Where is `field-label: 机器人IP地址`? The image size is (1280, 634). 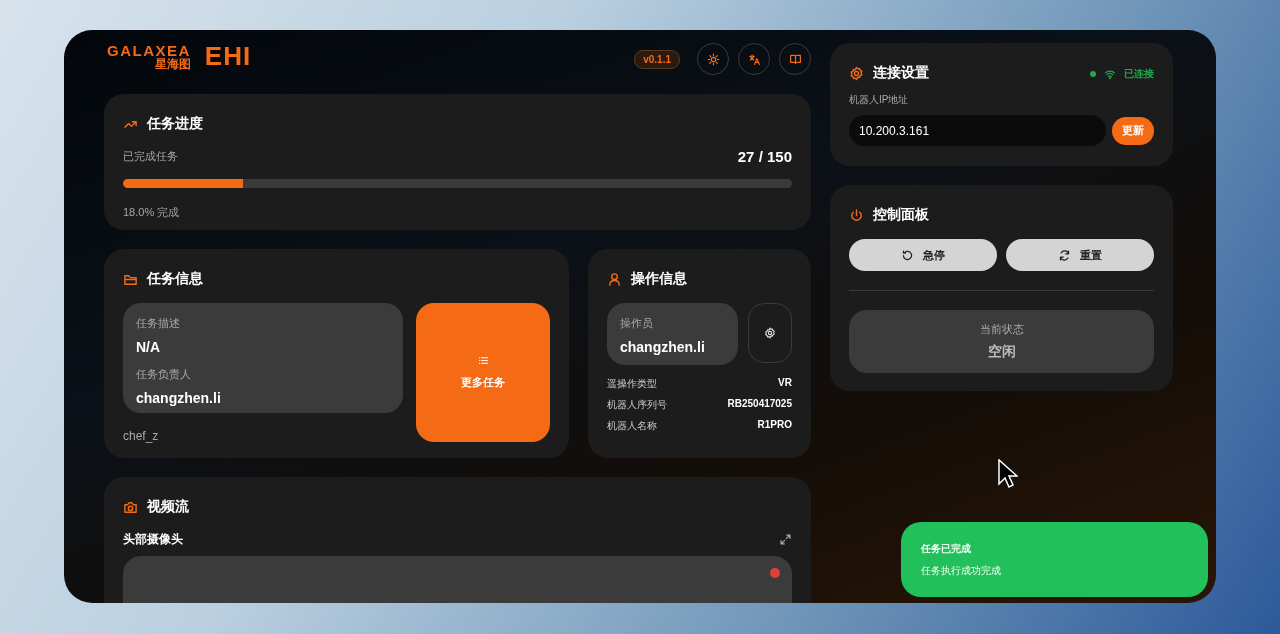 field-label: 机器人IP地址 is located at coordinates (879, 100).